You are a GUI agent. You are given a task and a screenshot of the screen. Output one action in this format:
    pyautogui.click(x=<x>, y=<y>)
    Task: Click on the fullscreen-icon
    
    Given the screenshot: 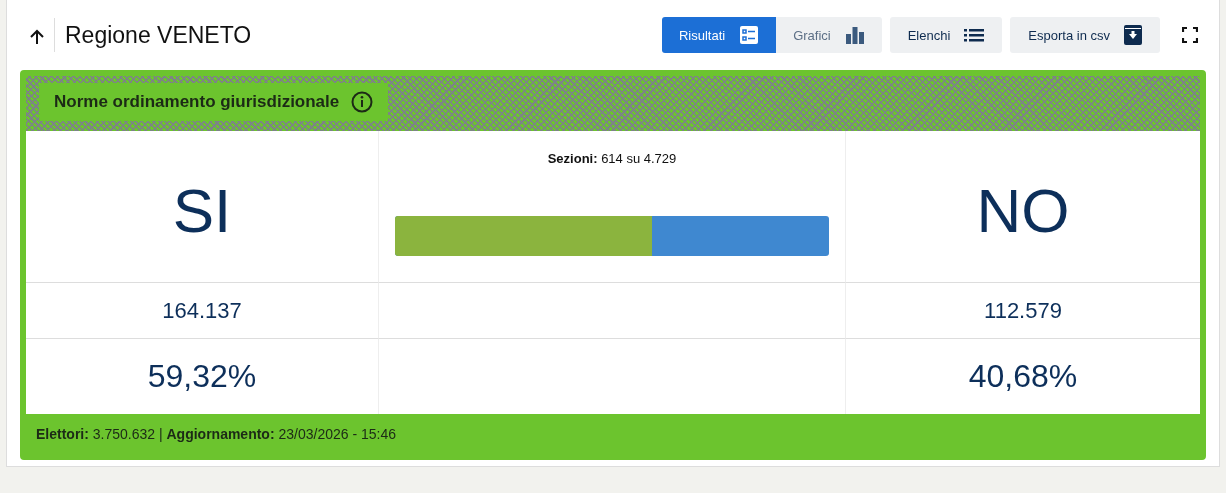 What is the action you would take?
    pyautogui.click(x=1190, y=35)
    